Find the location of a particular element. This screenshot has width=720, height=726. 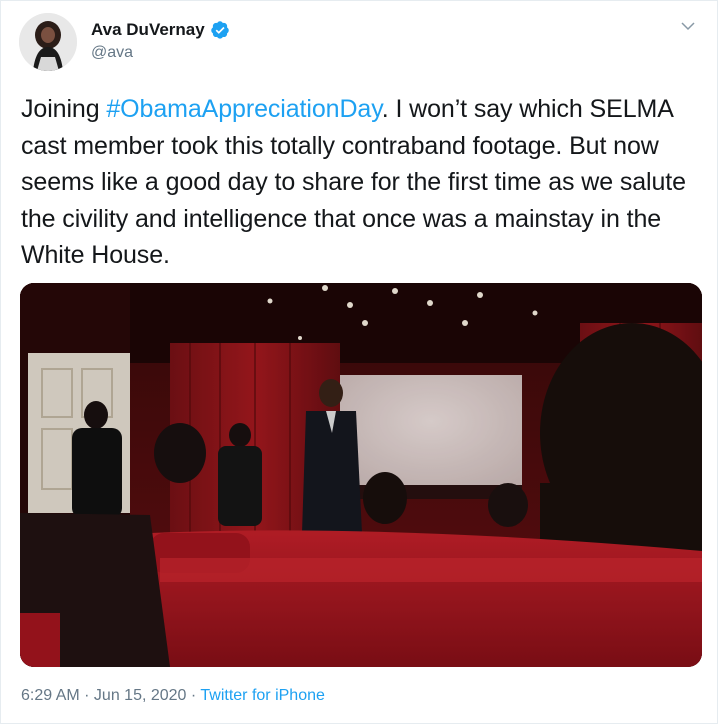

author-name: Ava DuVernay is located at coordinates (148, 30).